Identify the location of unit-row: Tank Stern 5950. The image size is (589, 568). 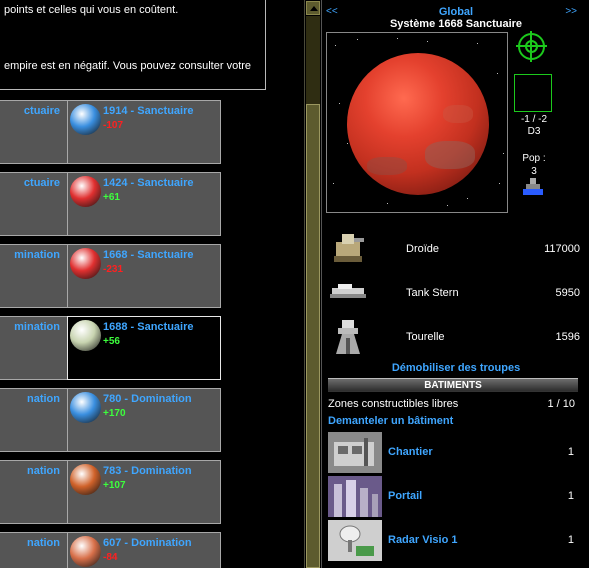
(454, 292).